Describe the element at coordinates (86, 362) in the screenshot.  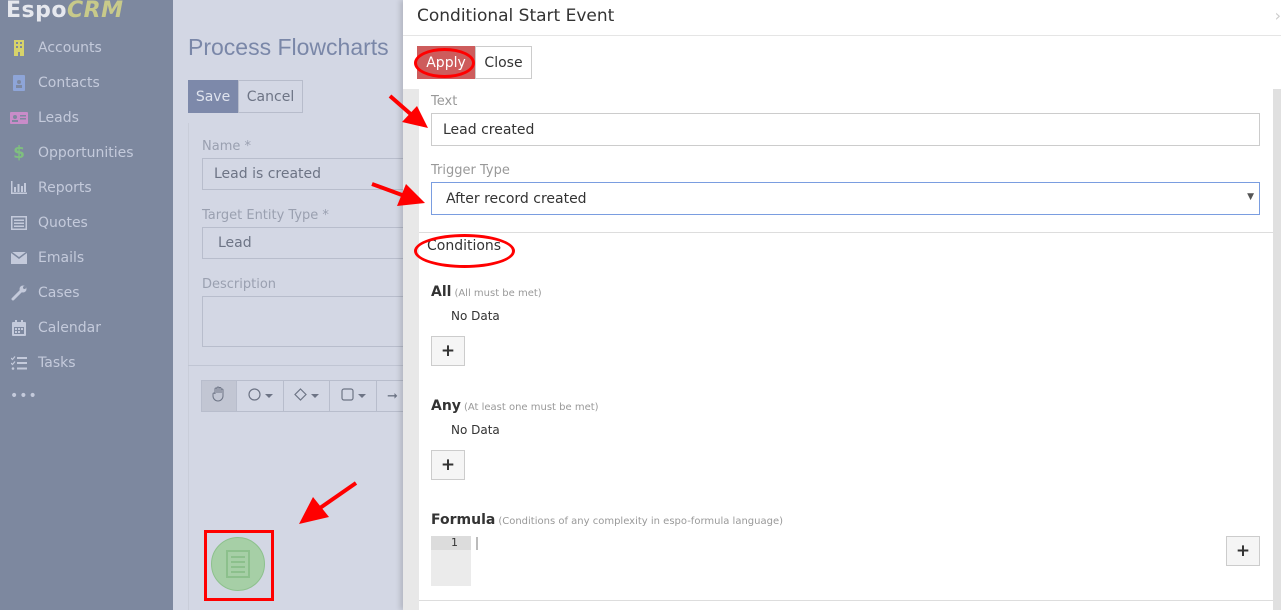
I see `sidebar-item-tasks: Tasks` at that location.